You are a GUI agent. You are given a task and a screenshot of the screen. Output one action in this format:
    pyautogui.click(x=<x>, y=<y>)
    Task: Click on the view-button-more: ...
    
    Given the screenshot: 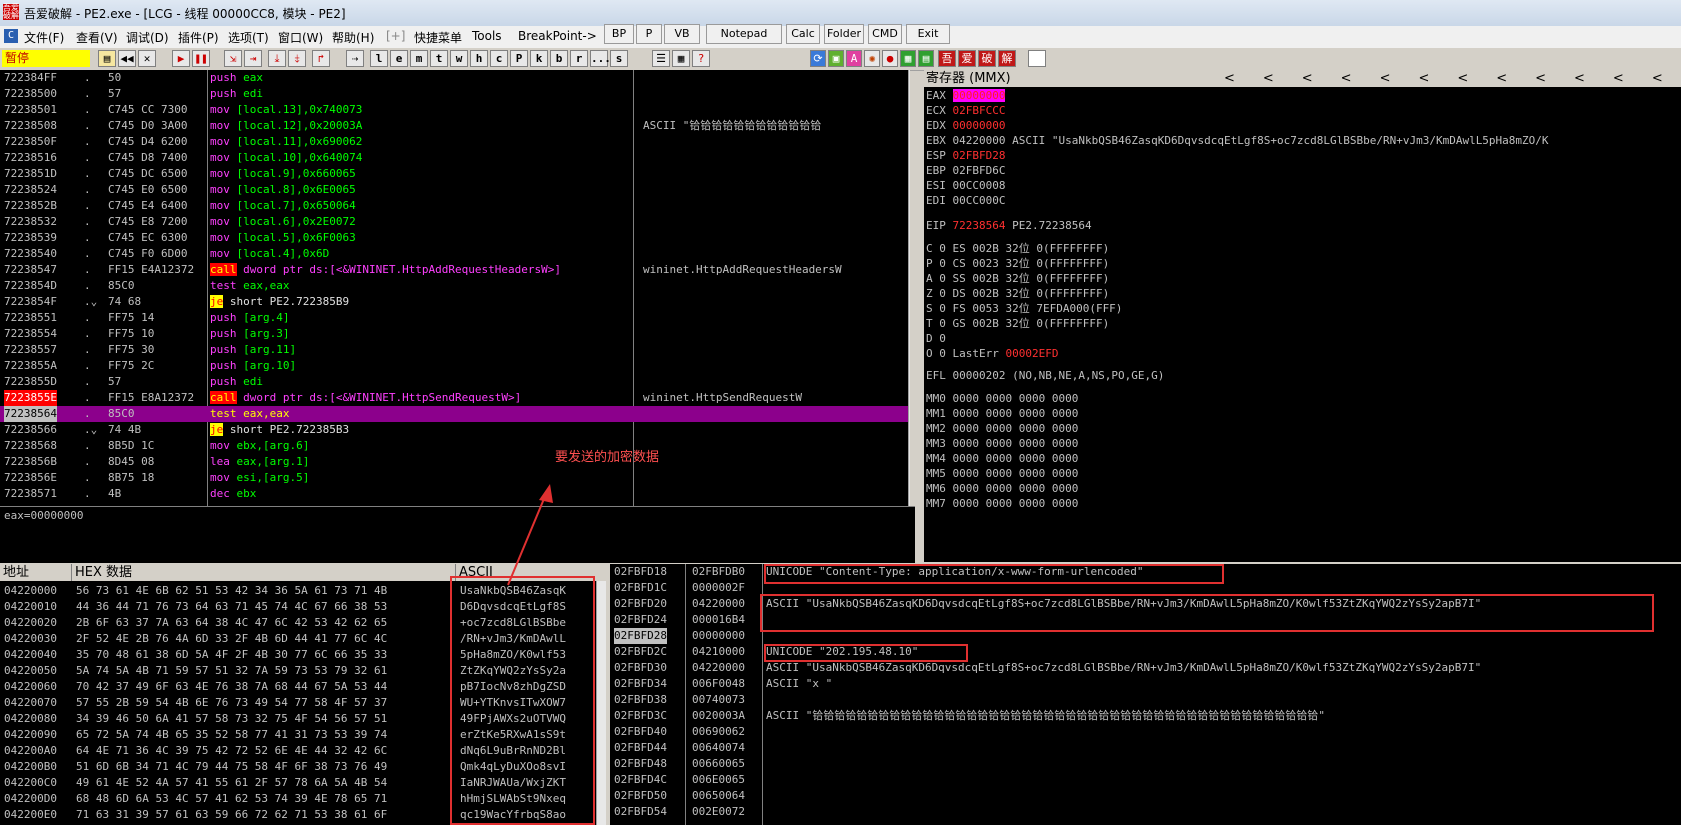 What is the action you would take?
    pyautogui.click(x=600, y=58)
    